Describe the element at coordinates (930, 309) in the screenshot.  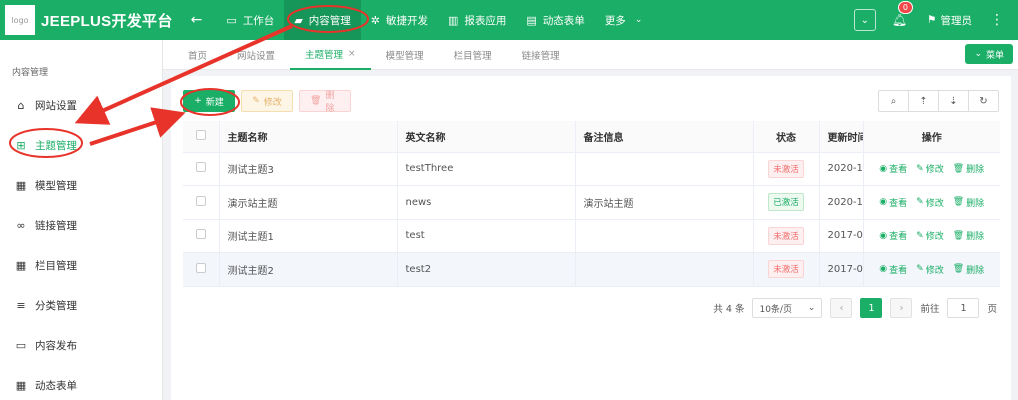
I see `goto-label: 前往` at that location.